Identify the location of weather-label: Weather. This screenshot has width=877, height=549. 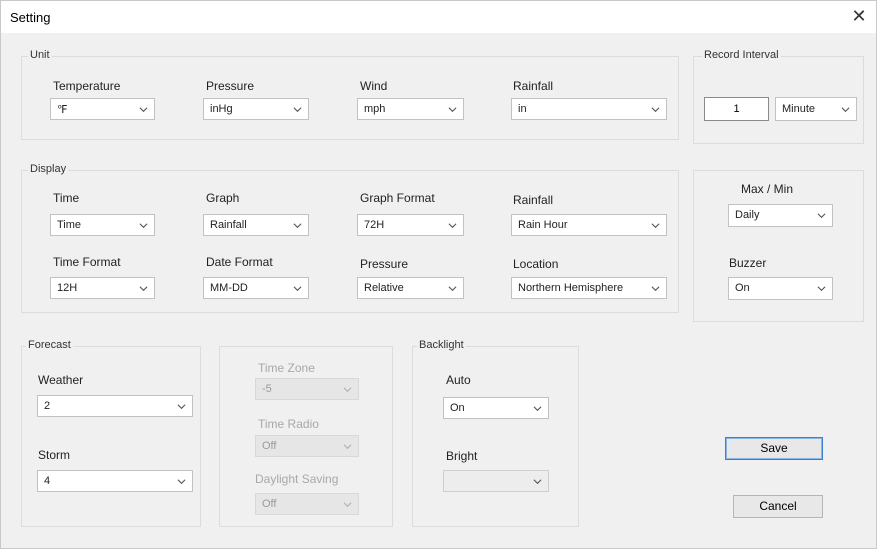
(61, 380).